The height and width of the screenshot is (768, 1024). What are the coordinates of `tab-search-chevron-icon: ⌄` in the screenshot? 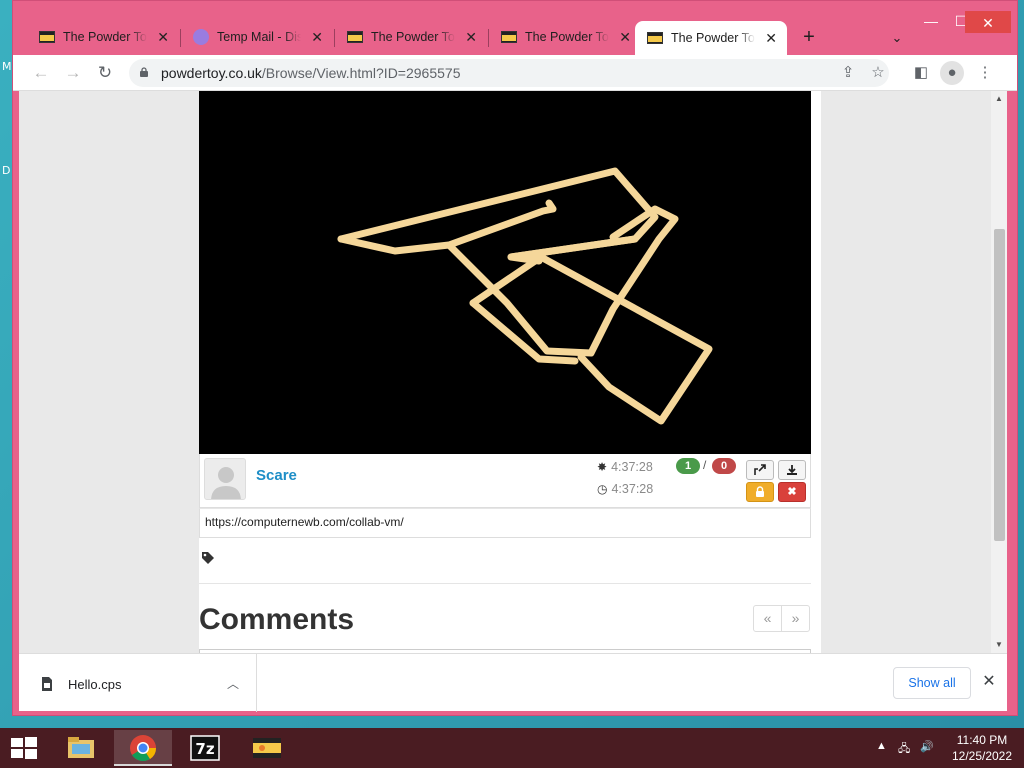 It's located at (897, 38).